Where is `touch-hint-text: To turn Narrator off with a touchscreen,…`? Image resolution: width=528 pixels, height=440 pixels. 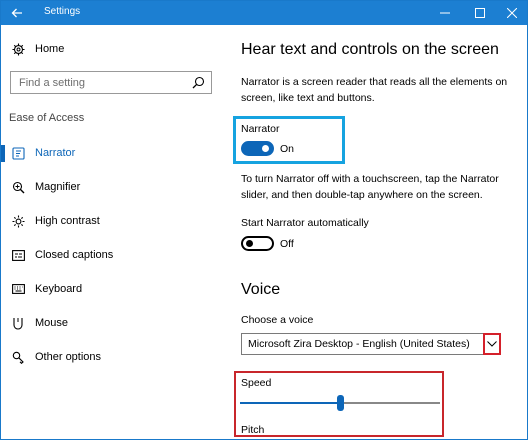 touch-hint-text: To turn Narrator off with a touchscreen,… is located at coordinates (370, 187).